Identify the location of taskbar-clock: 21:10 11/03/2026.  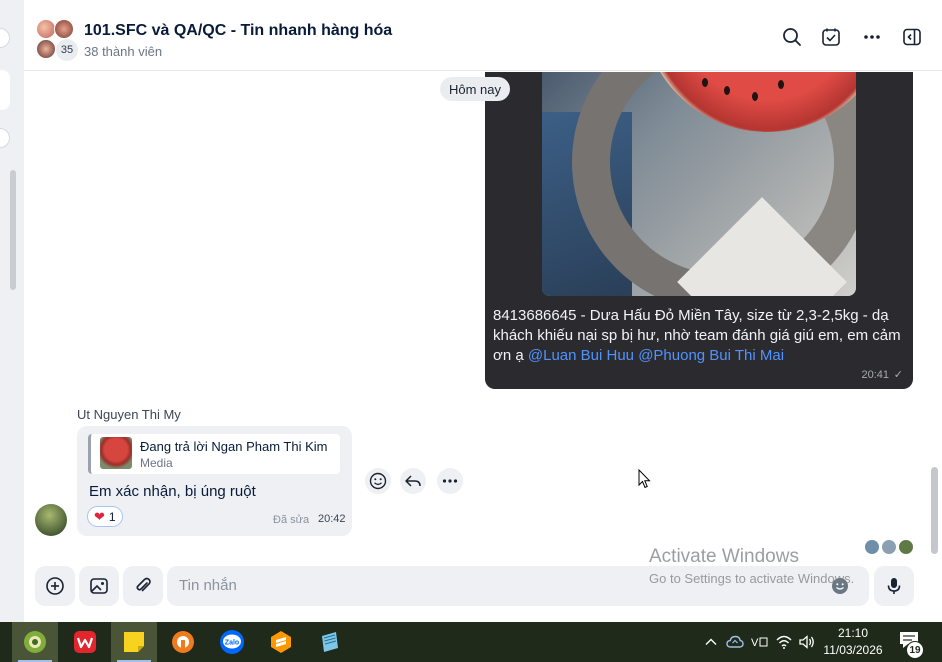
(853, 642).